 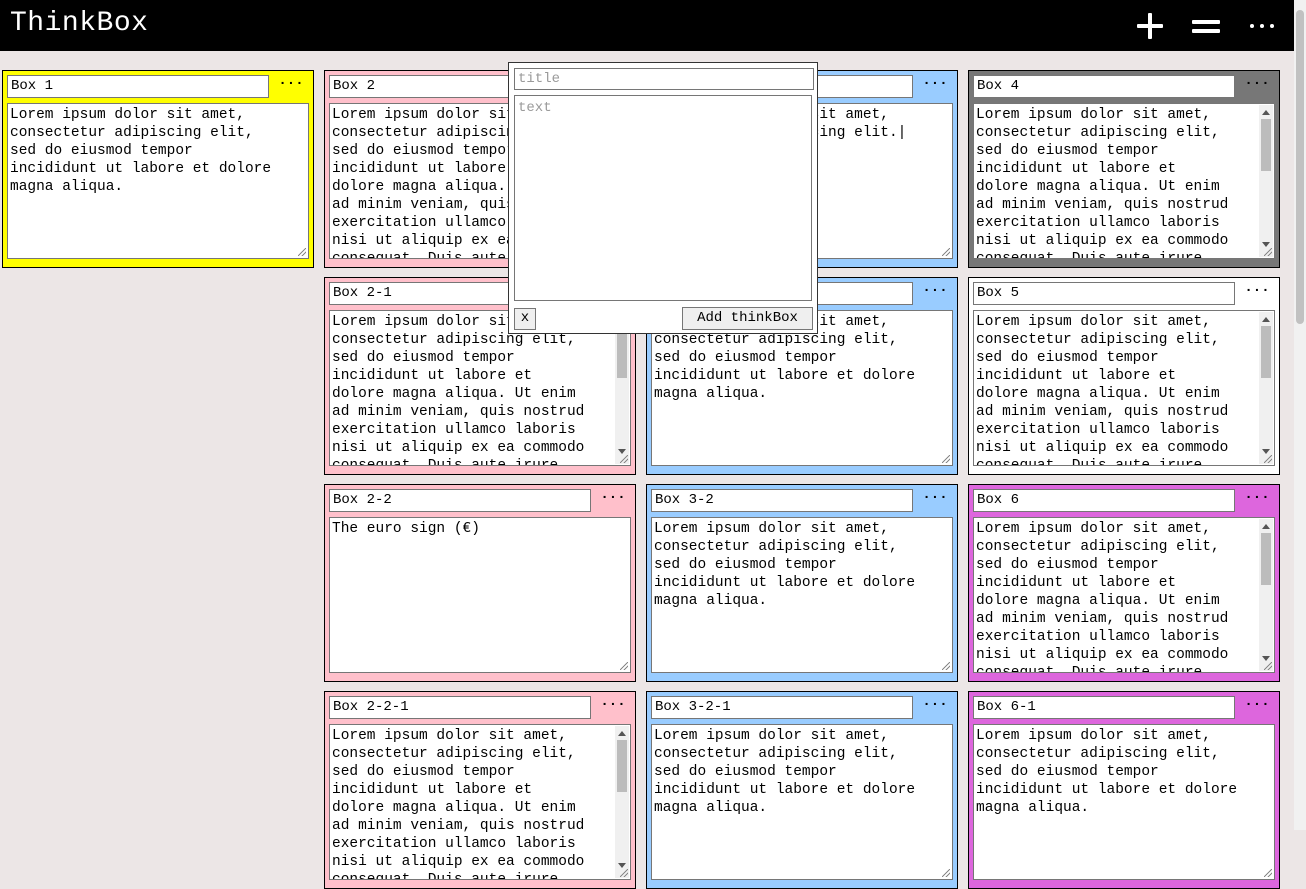 I want to click on box-title-input: Box 6, so click(x=1104, y=500).